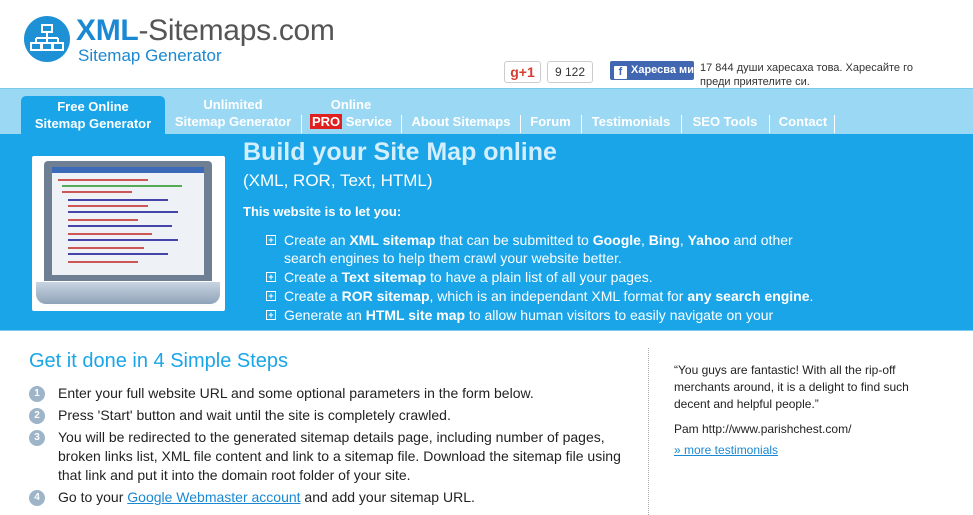  Describe the element at coordinates (400, 152) in the screenshot. I see `hero-title: Build your Site Map online` at that location.